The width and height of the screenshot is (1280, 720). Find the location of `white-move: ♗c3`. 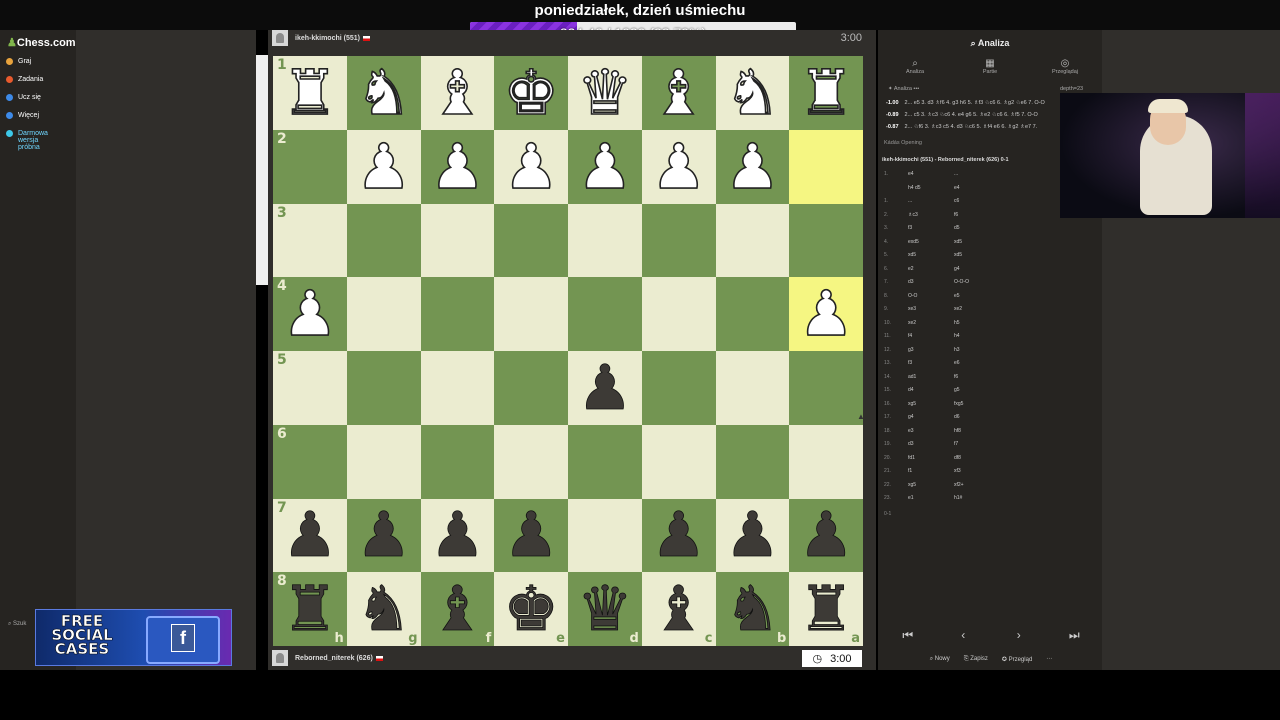

white-move: ♗c3 is located at coordinates (913, 215).